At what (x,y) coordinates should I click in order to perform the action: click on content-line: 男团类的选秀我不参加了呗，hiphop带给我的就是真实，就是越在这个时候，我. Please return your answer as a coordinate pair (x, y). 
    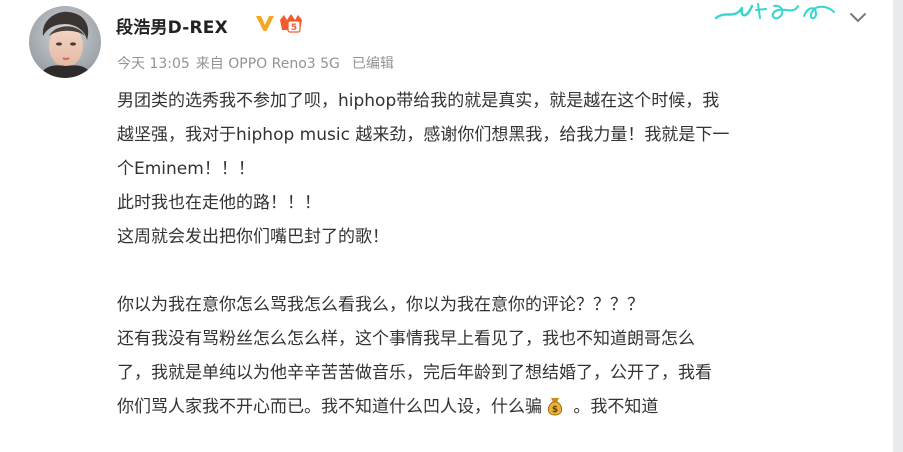
    Looking at the image, I should click on (418, 101).